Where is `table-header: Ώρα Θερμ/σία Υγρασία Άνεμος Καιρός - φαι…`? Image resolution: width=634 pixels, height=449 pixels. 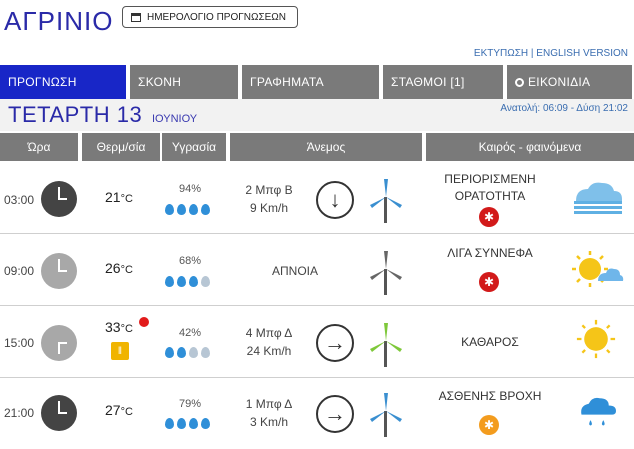 table-header: Ώρα Θερμ/σία Υγρασία Άνεμος Καιρός - φαι… is located at coordinates (317, 147).